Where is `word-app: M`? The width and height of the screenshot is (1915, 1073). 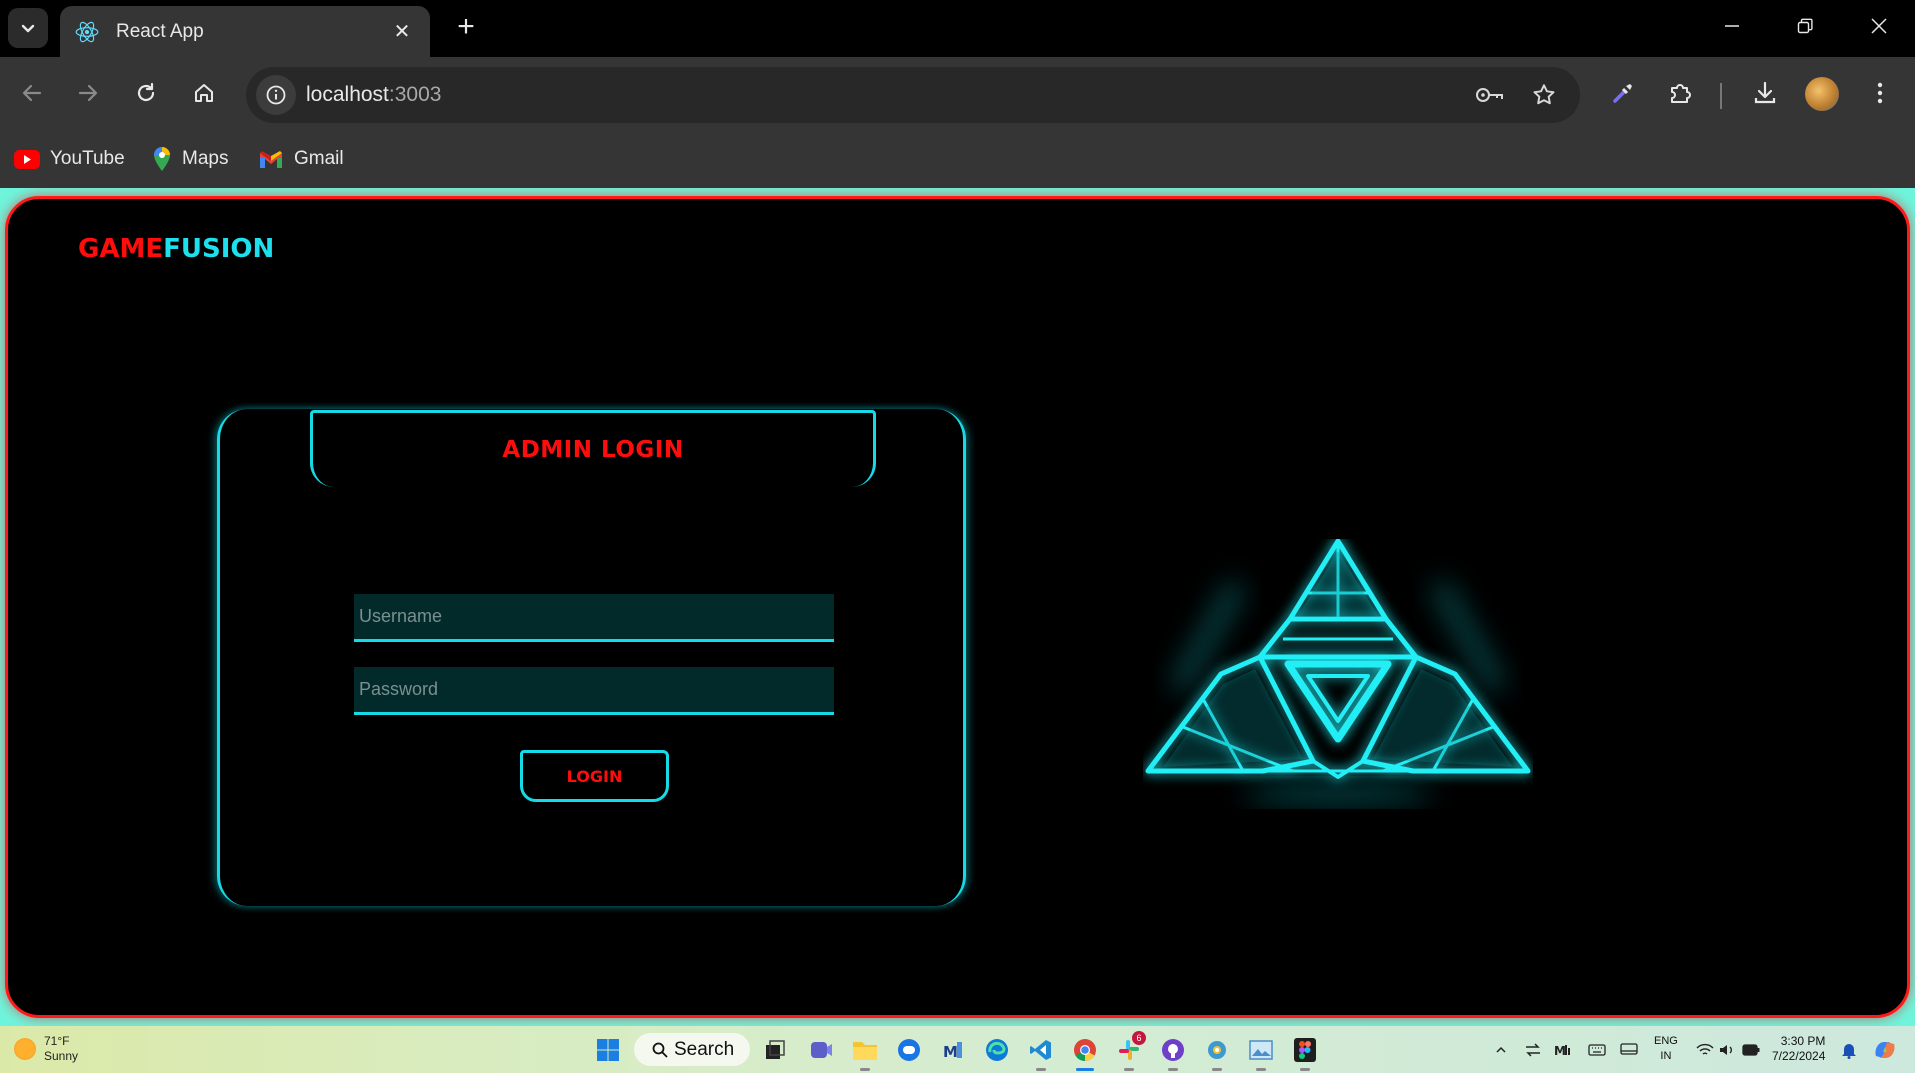
word-app: M is located at coordinates (953, 1050).